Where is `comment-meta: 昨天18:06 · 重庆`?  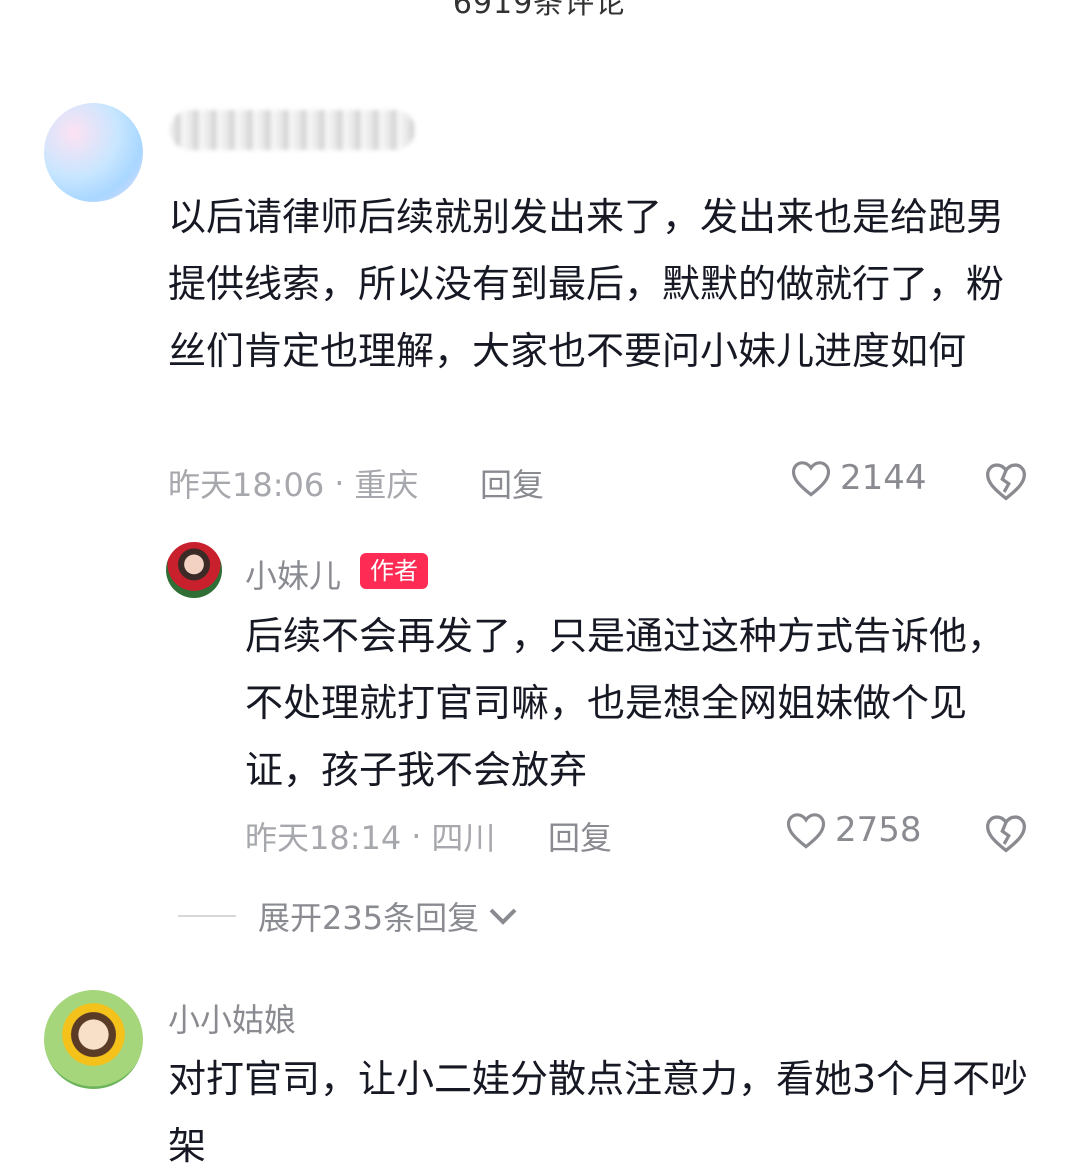
comment-meta: 昨天18:06 · 重庆 is located at coordinates (293, 483).